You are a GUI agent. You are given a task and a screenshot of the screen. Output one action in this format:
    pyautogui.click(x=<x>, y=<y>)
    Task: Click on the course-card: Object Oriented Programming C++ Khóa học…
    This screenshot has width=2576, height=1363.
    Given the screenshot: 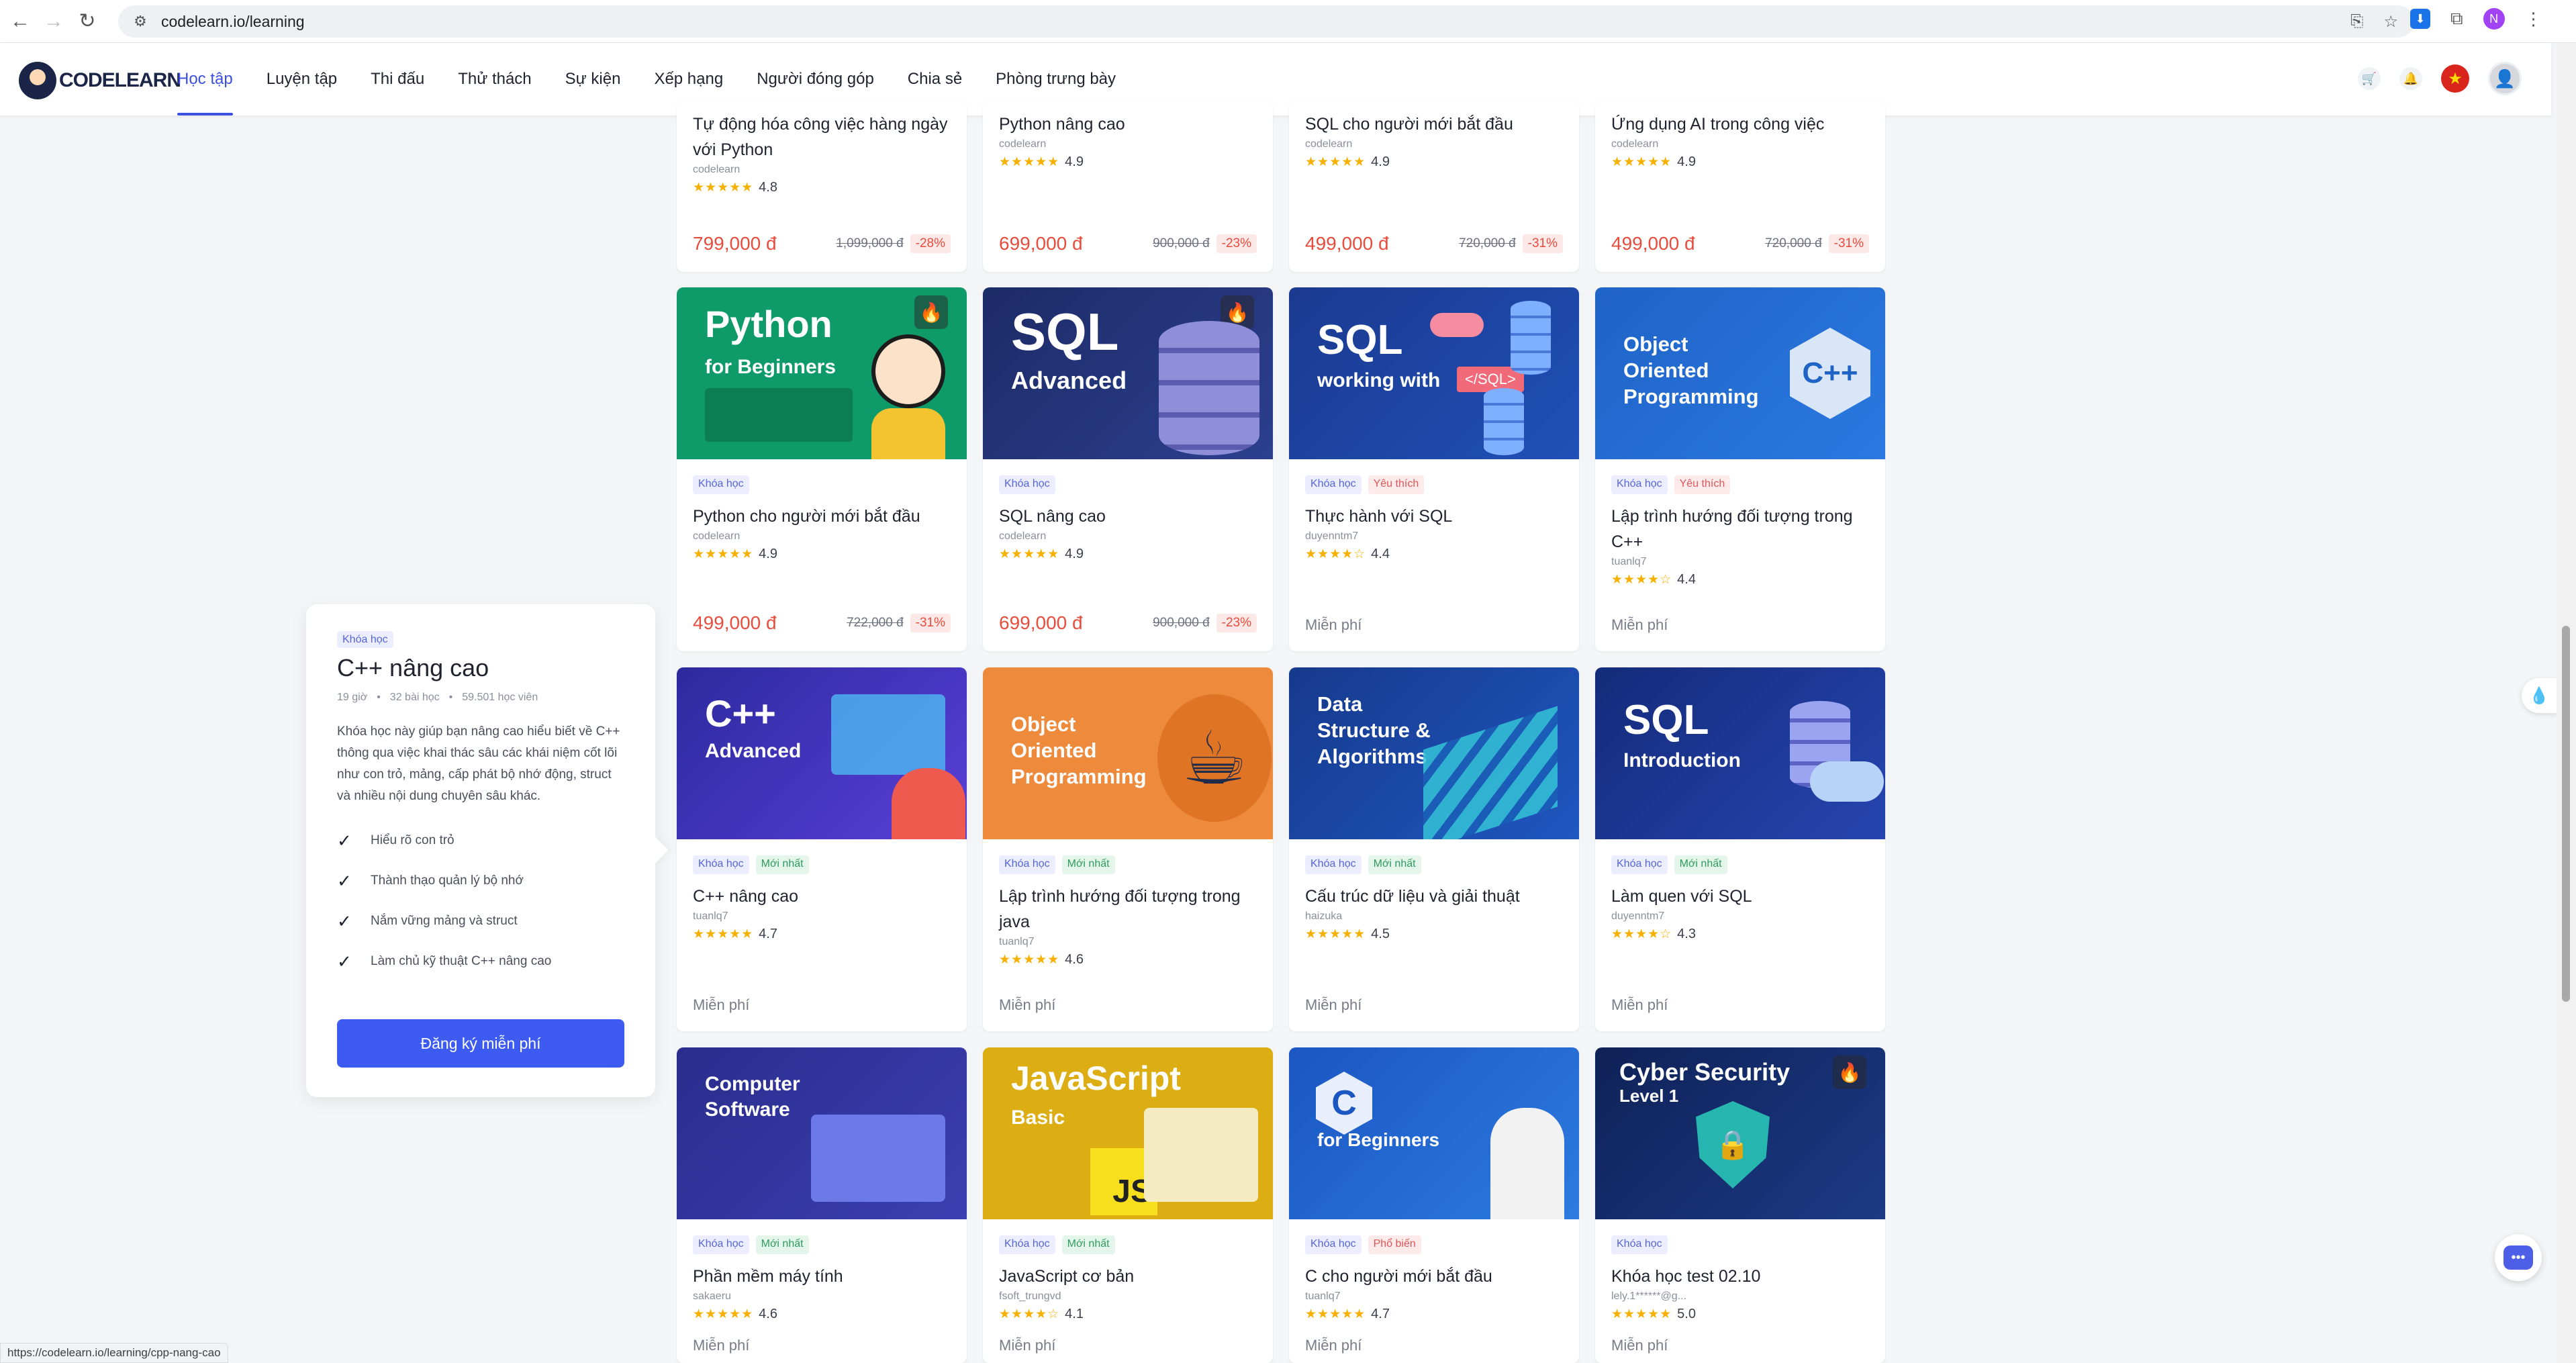 What is the action you would take?
    pyautogui.click(x=1740, y=469)
    